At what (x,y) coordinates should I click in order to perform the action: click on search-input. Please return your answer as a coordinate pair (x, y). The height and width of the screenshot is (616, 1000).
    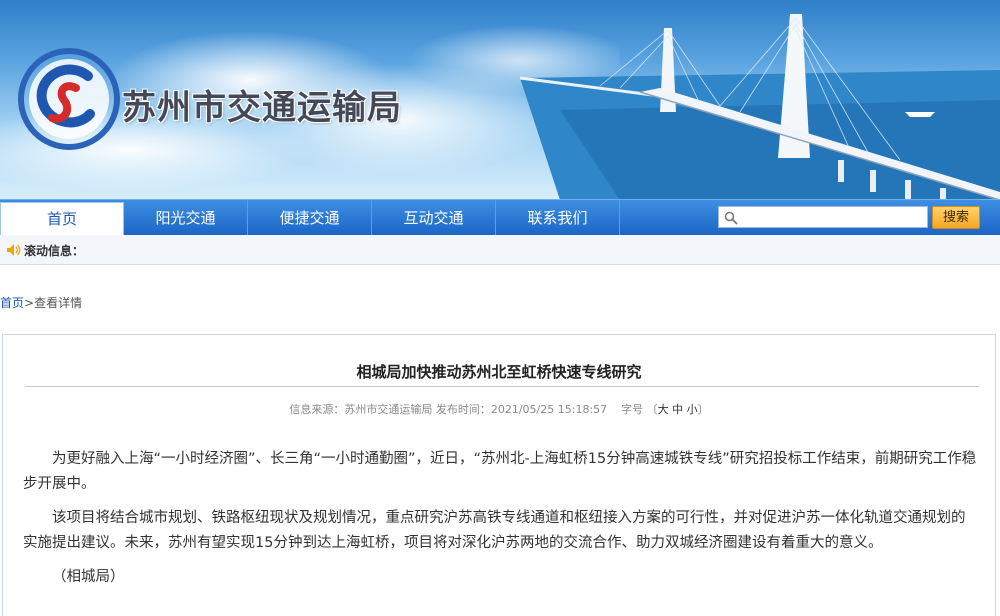
    Looking at the image, I should click on (833, 217).